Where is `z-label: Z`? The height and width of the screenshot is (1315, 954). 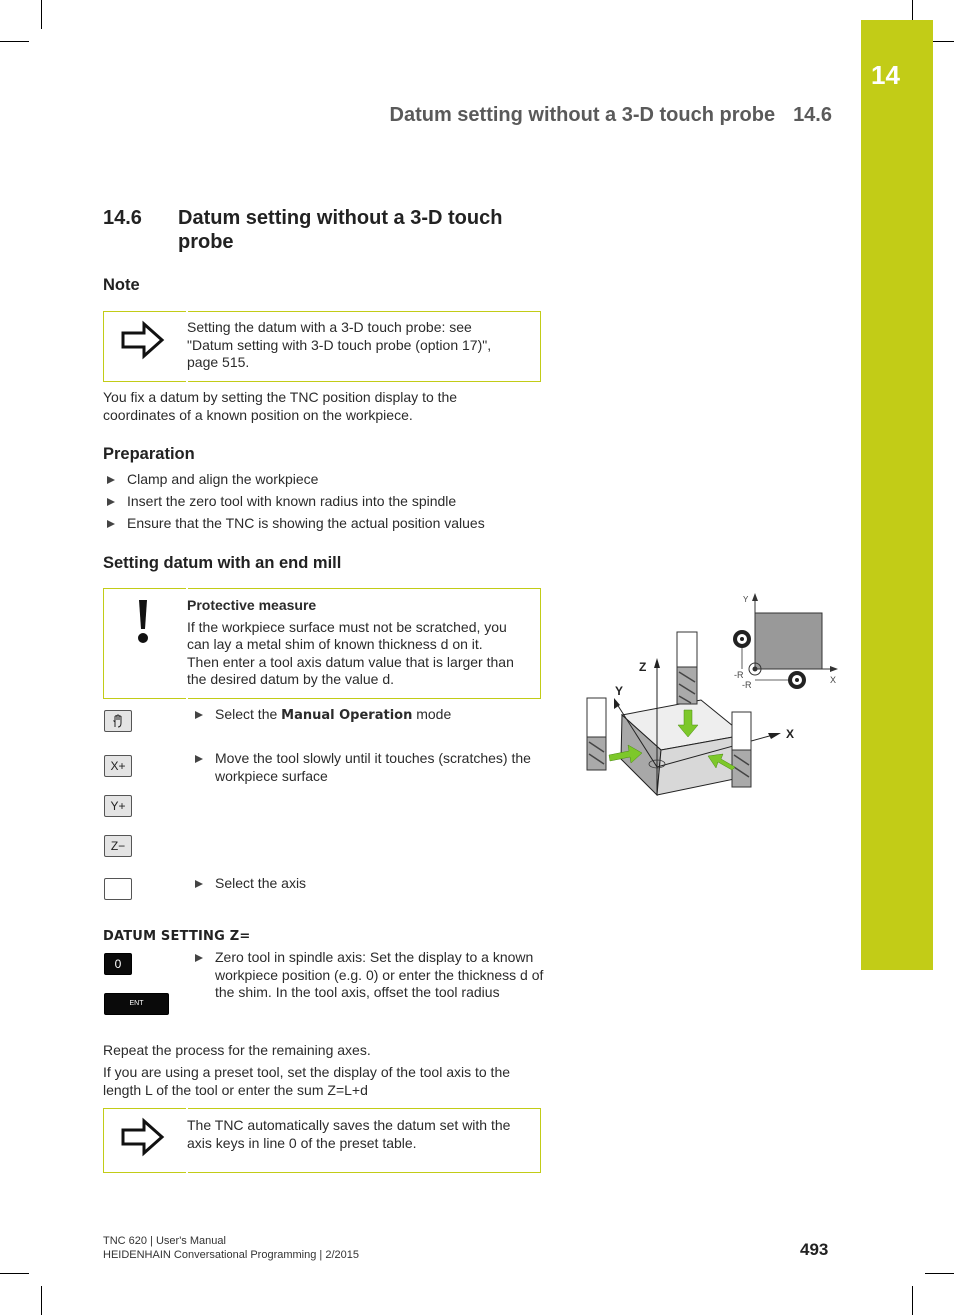 z-label: Z is located at coordinates (642, 667).